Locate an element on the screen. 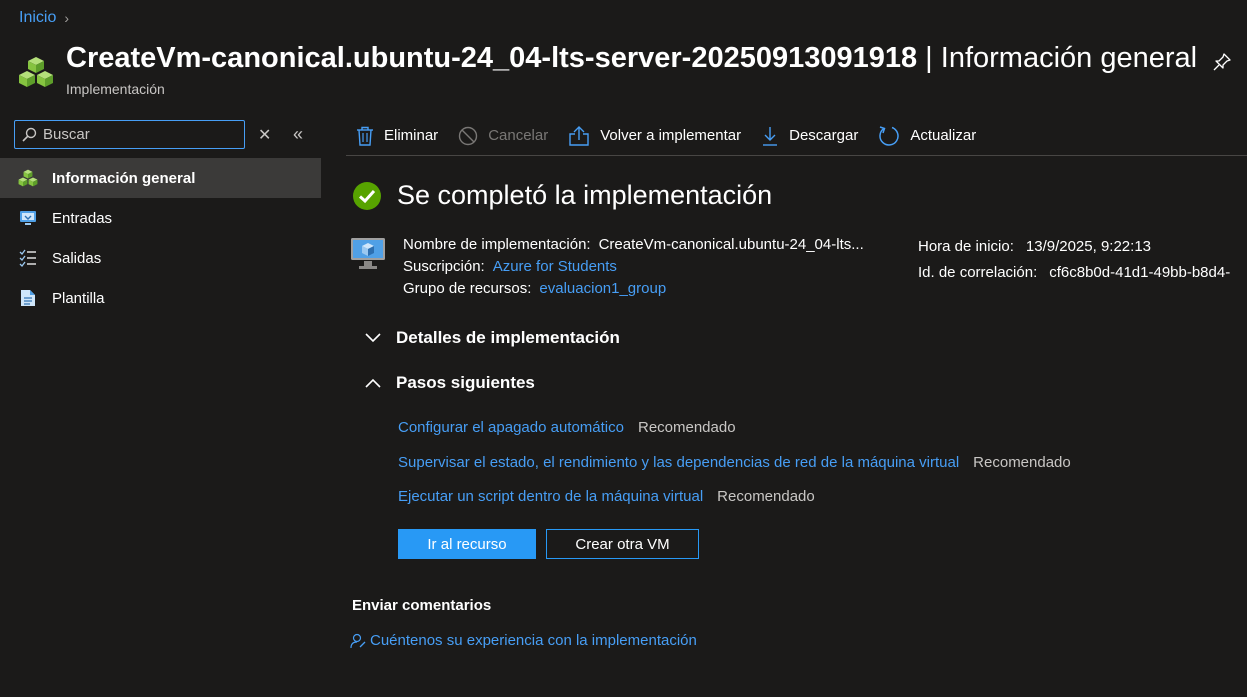  sidebar-item-overview: Información general is located at coordinates (160, 178).